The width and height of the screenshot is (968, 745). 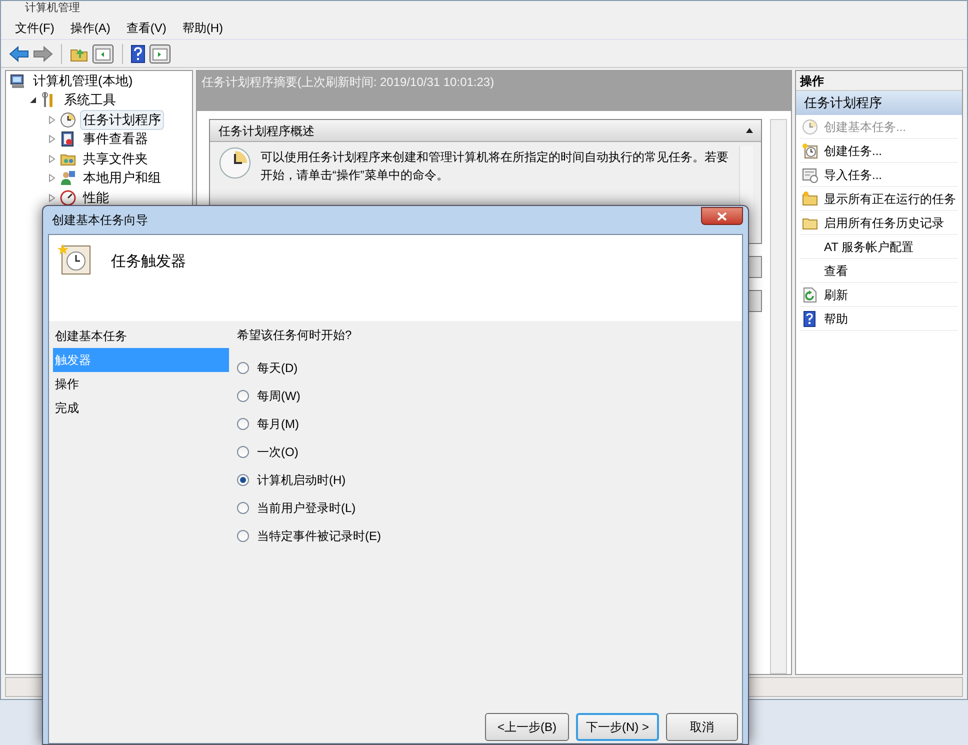 I want to click on summary-header: 任务计划程序摘要(上次刷新时间: 2019/10/31 10:01:23), so click(x=347, y=82).